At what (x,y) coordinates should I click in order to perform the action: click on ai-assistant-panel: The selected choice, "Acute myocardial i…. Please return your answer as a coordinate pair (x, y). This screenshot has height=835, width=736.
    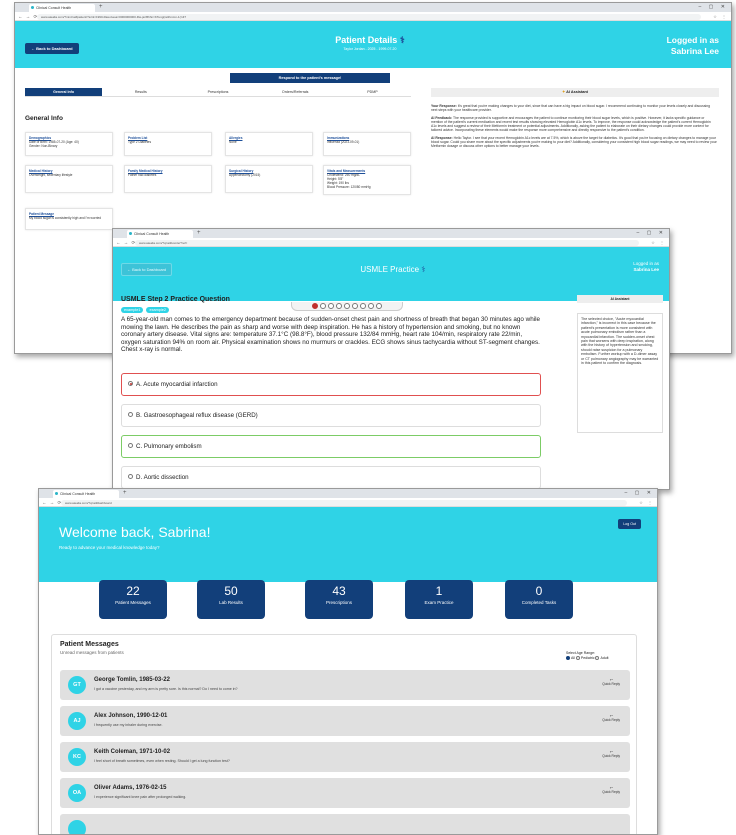
    Looking at the image, I should click on (620, 373).